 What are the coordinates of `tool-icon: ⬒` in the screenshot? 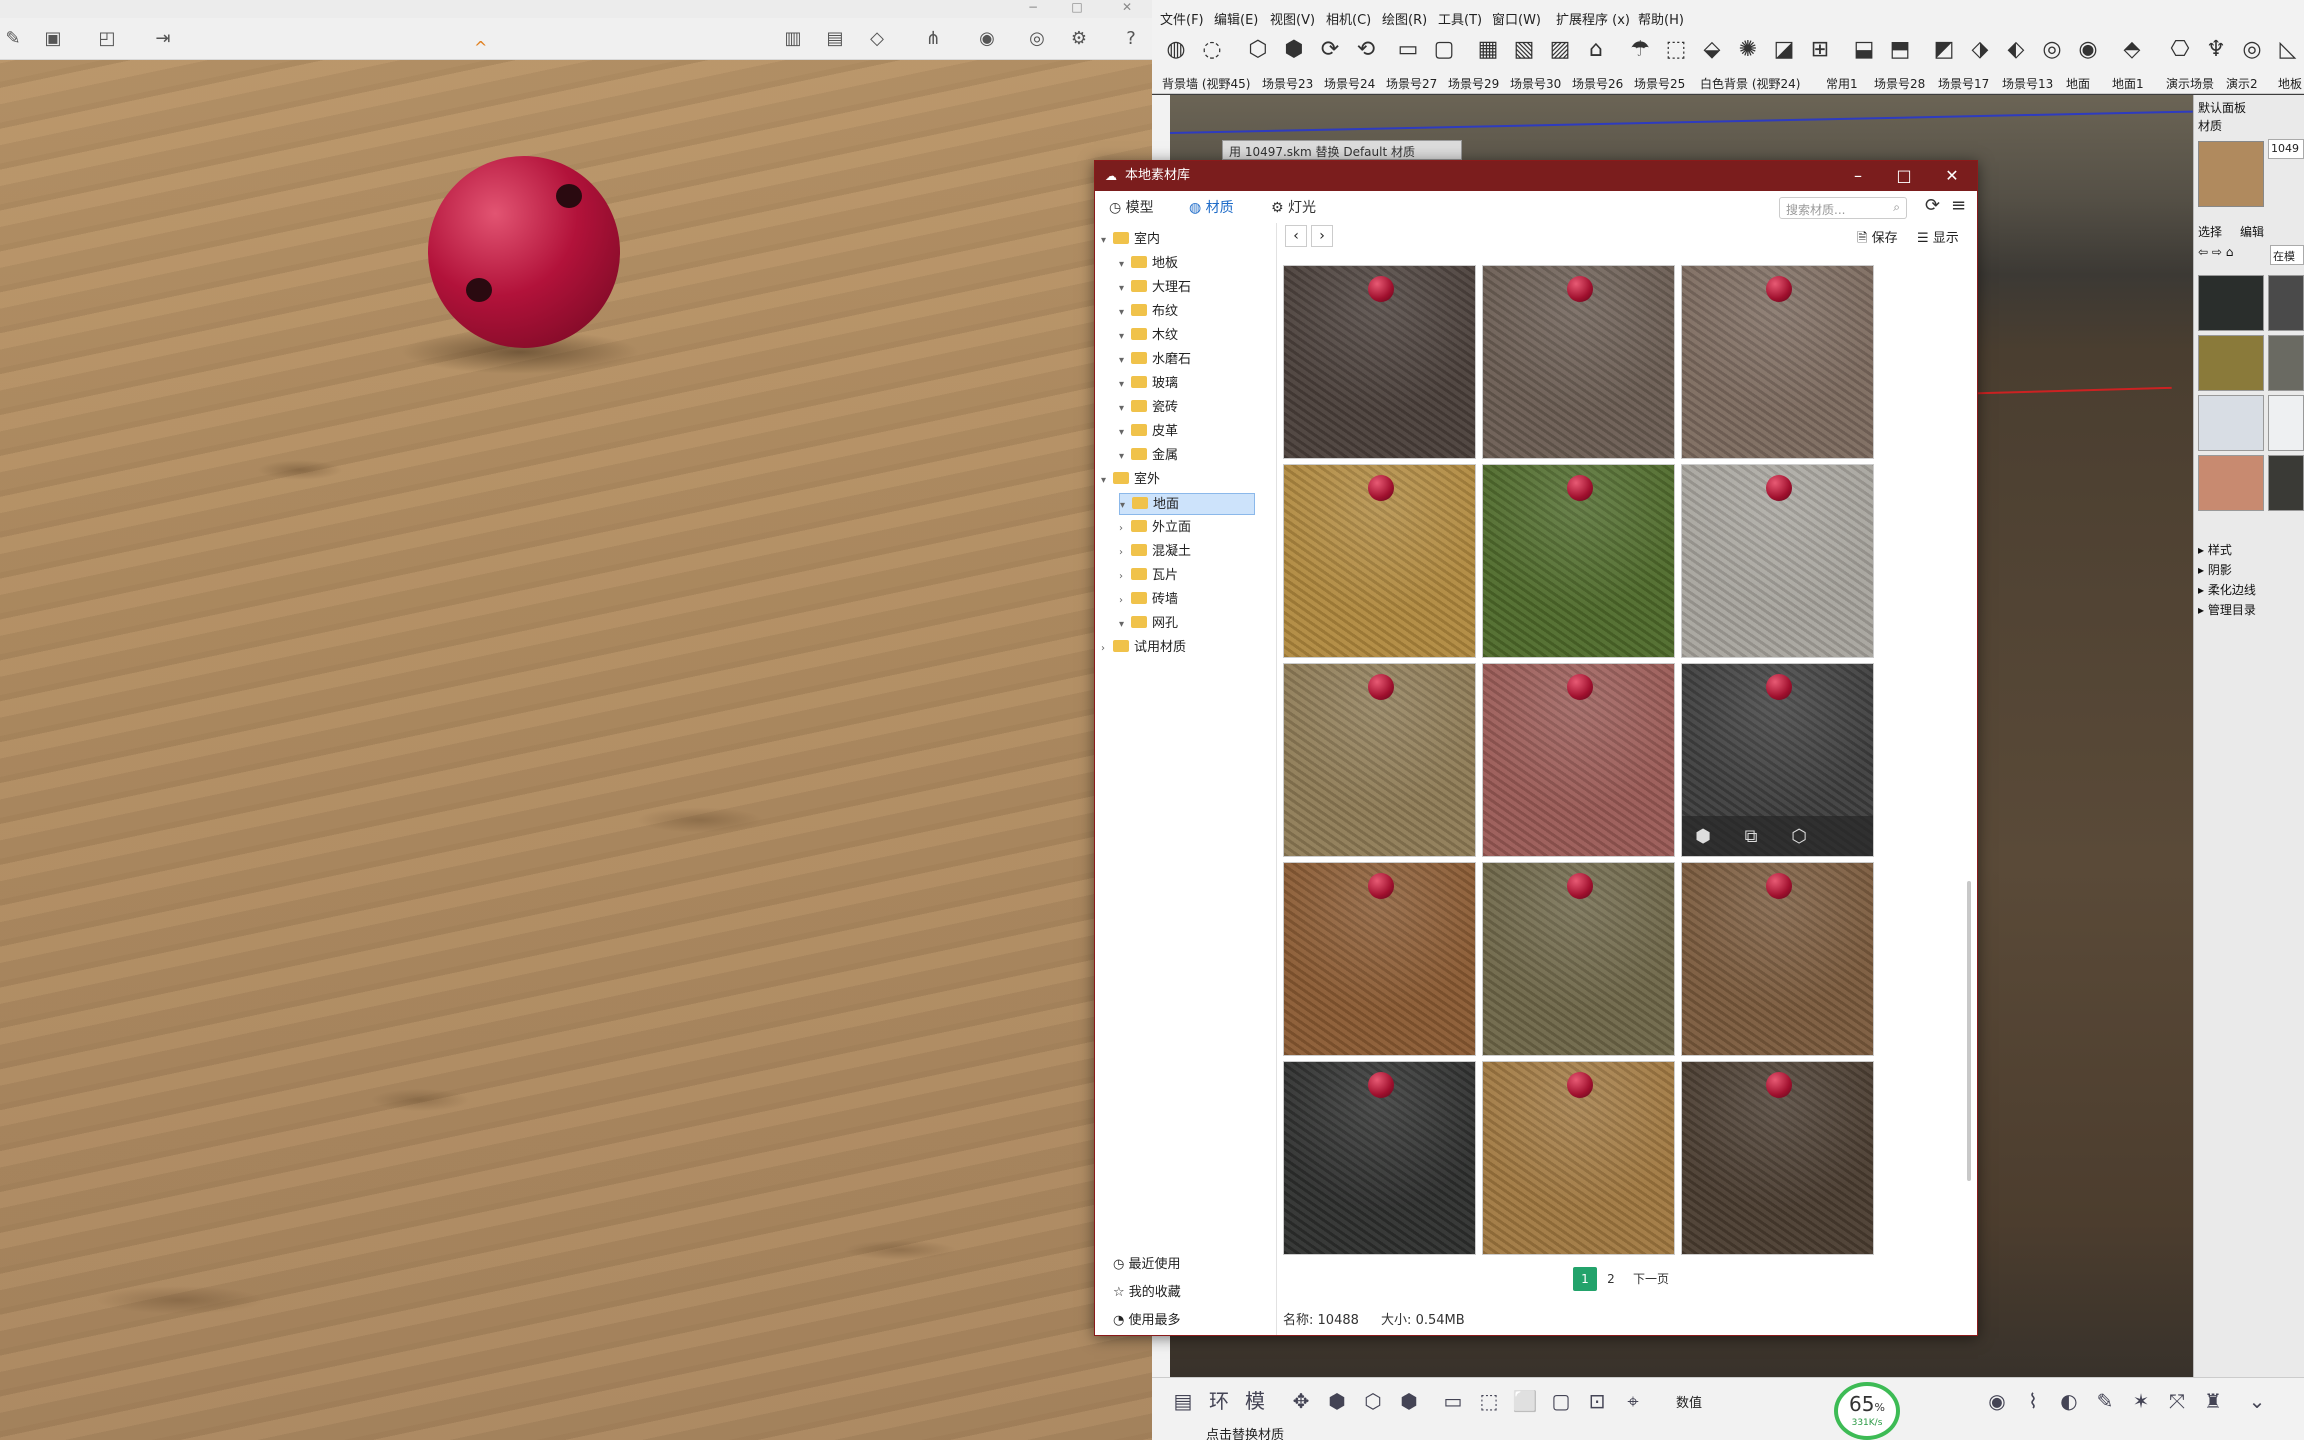 It's located at (1900, 50).